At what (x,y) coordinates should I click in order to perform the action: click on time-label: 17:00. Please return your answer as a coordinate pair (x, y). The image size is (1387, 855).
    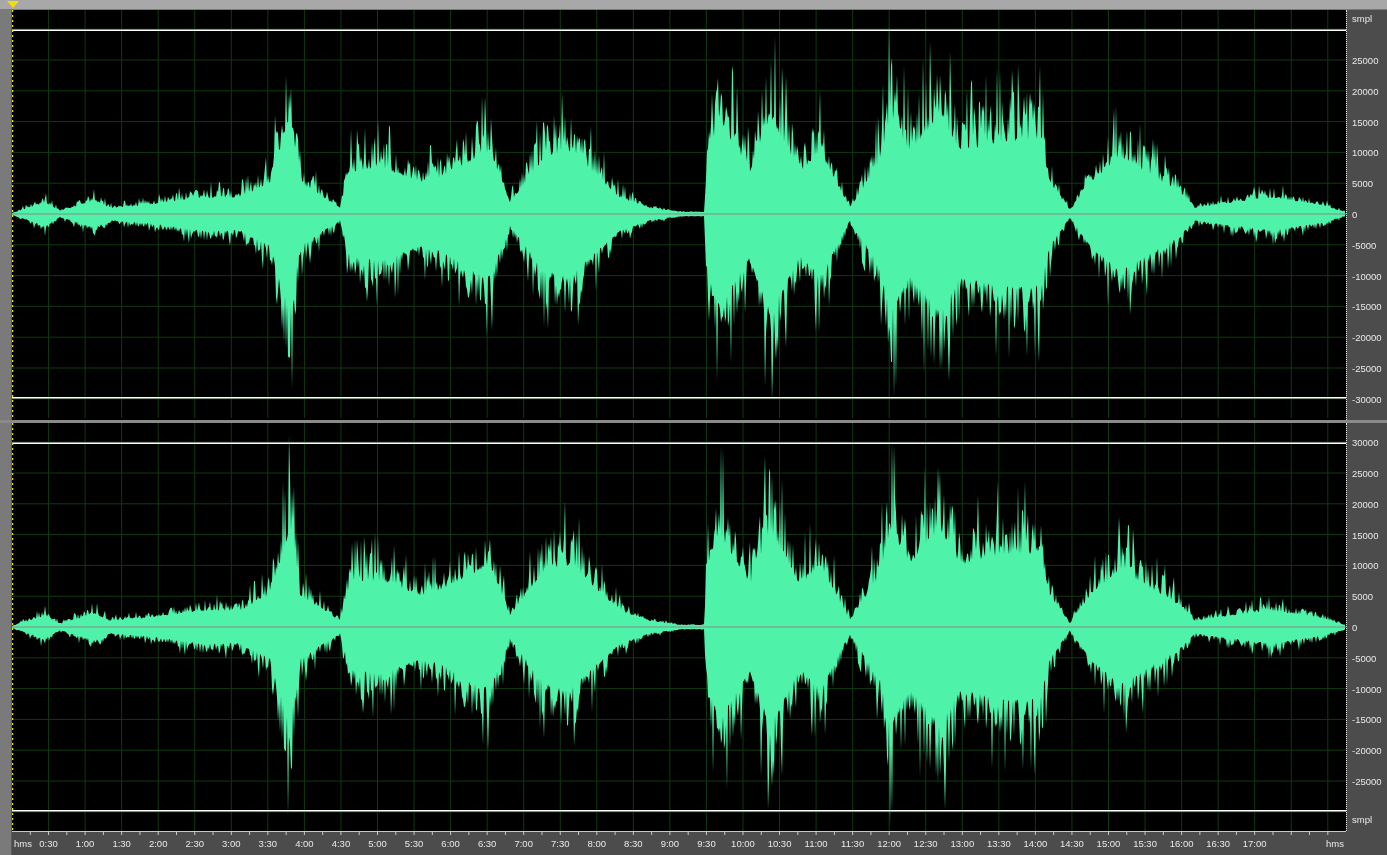
    Looking at the image, I should click on (1254, 843).